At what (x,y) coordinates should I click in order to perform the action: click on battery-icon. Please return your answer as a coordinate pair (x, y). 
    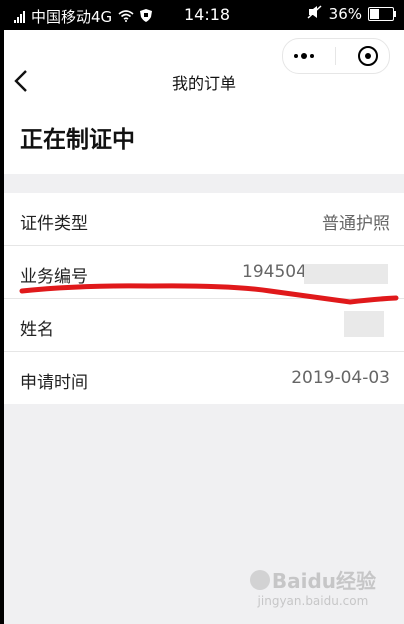
    Looking at the image, I should click on (382, 14).